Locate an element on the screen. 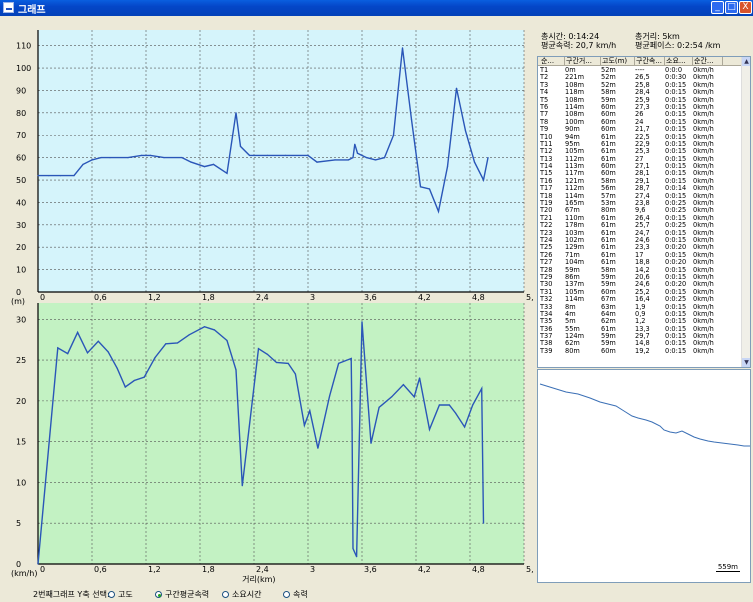  table-row: T37 124m 59m 29,7 0:0:15 0km/h is located at coordinates (640, 336).